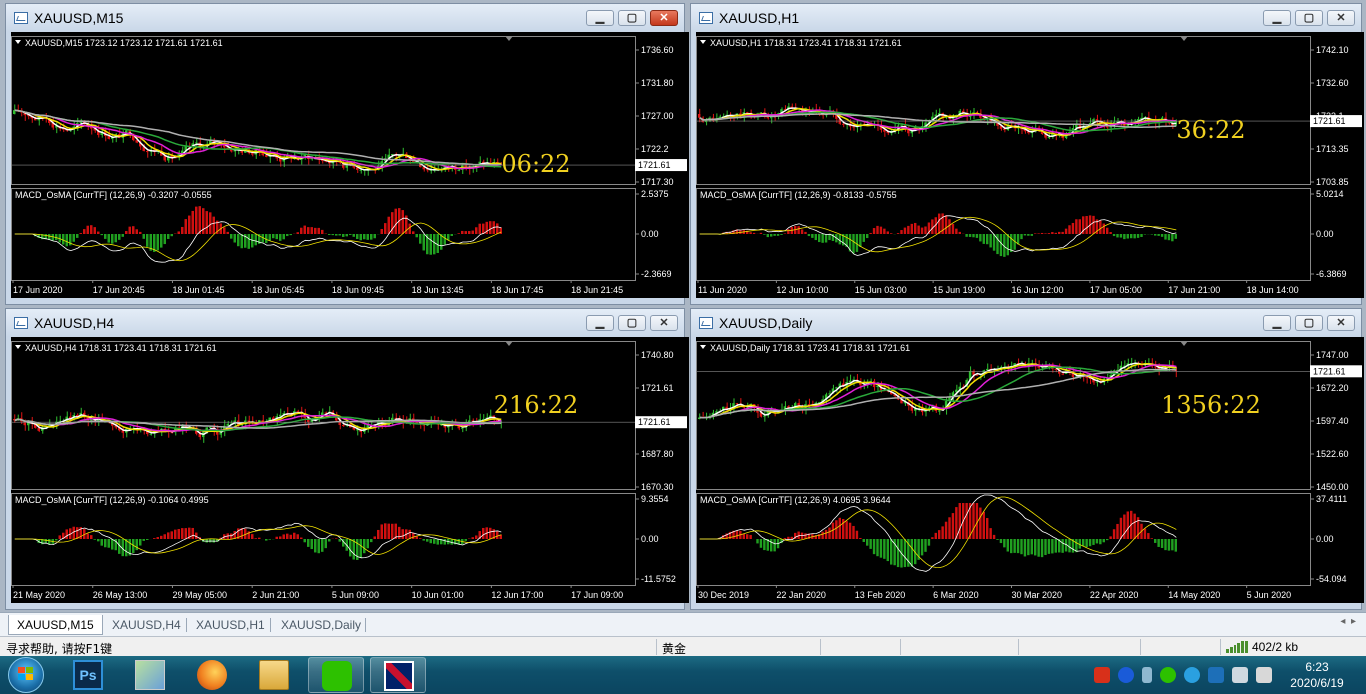 The width and height of the screenshot is (1366, 694). What do you see at coordinates (1192, 675) in the screenshot?
I see `shield-icon` at bounding box center [1192, 675].